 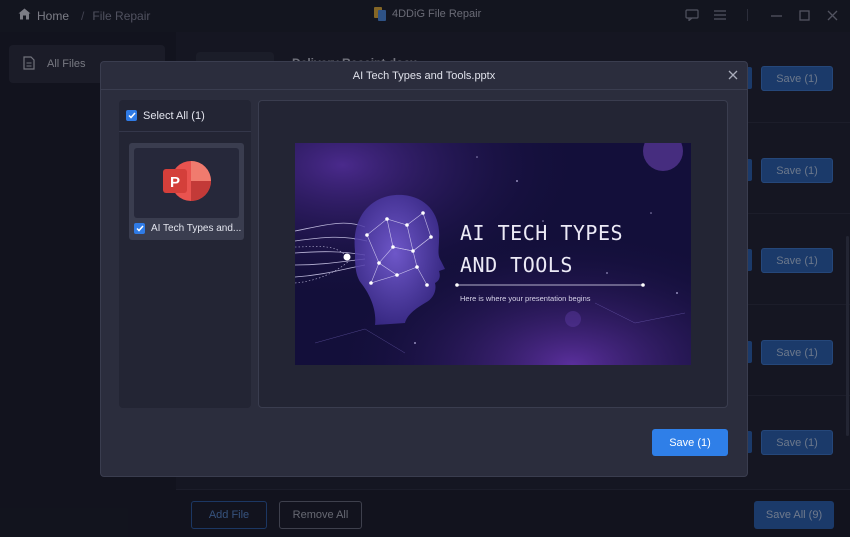 I want to click on slide-subtitle: Here is where your presentation begins, so click(x=525, y=298).